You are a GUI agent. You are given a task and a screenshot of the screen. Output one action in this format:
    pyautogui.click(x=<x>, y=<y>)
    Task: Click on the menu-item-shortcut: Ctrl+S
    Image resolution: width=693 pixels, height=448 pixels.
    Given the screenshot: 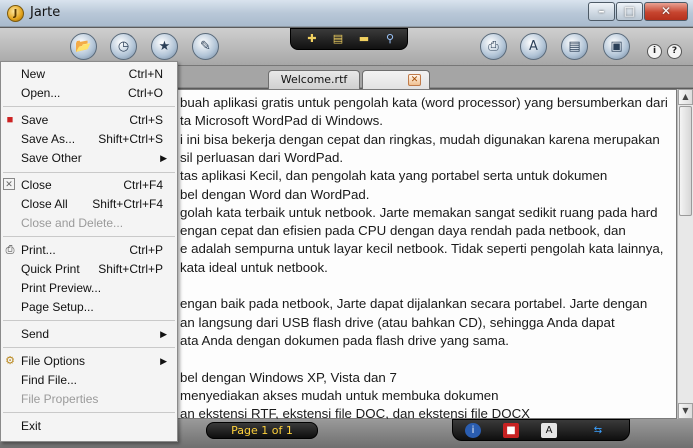 What is the action you would take?
    pyautogui.click(x=146, y=120)
    